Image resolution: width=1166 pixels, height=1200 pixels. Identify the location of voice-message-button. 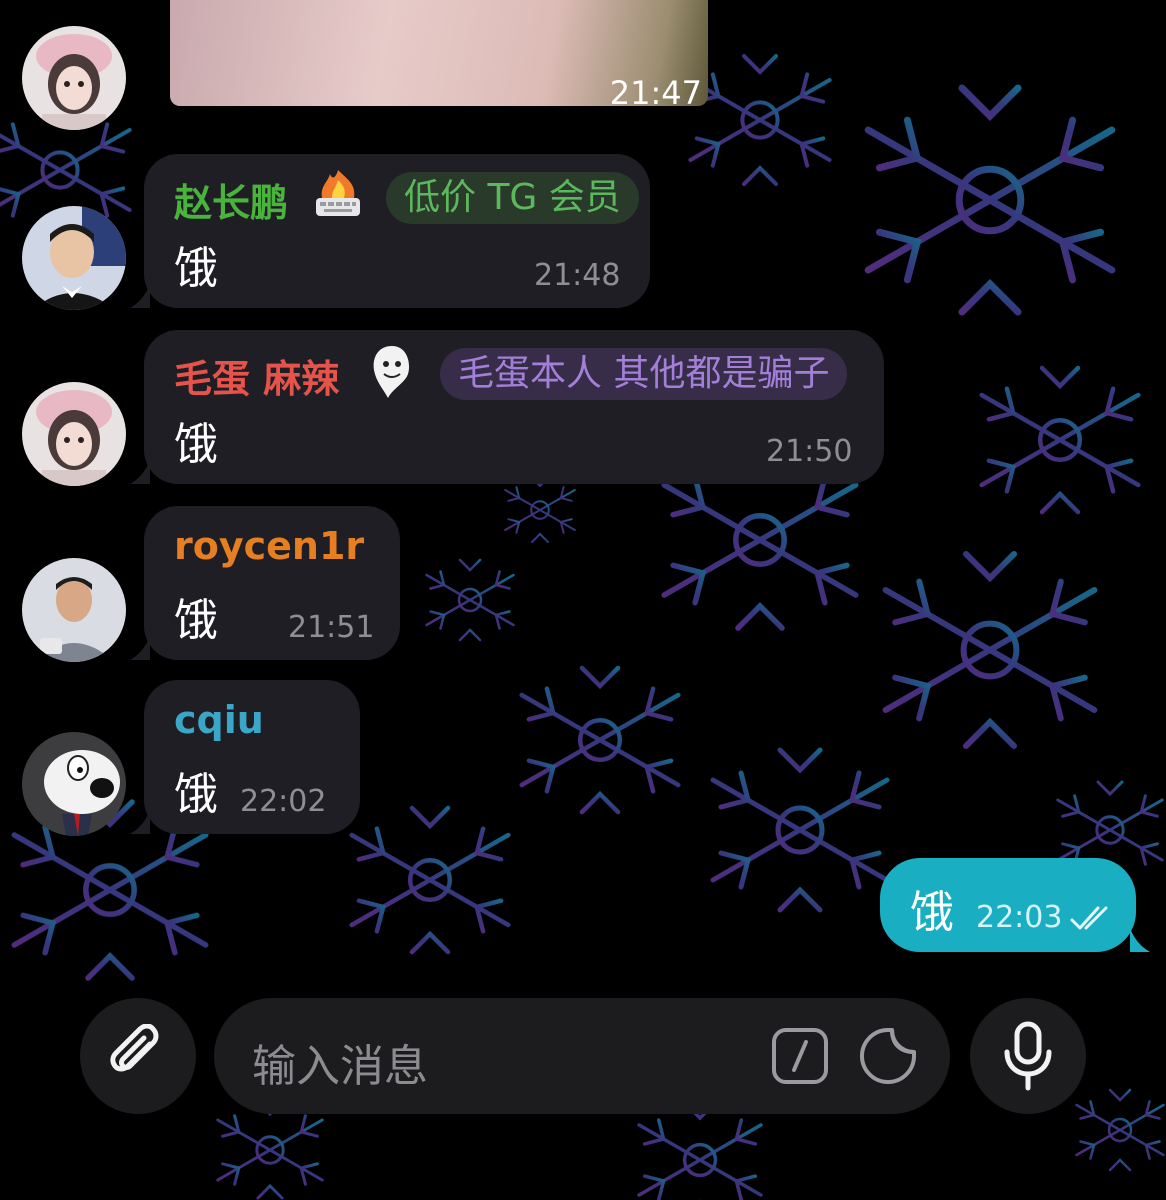
(1028, 1056).